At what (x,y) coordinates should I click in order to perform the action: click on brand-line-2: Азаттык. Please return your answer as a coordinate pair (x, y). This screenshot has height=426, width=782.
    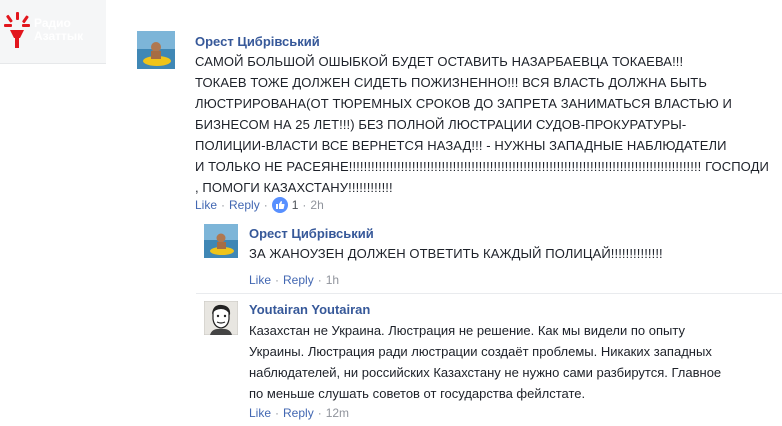
    Looking at the image, I should click on (59, 36).